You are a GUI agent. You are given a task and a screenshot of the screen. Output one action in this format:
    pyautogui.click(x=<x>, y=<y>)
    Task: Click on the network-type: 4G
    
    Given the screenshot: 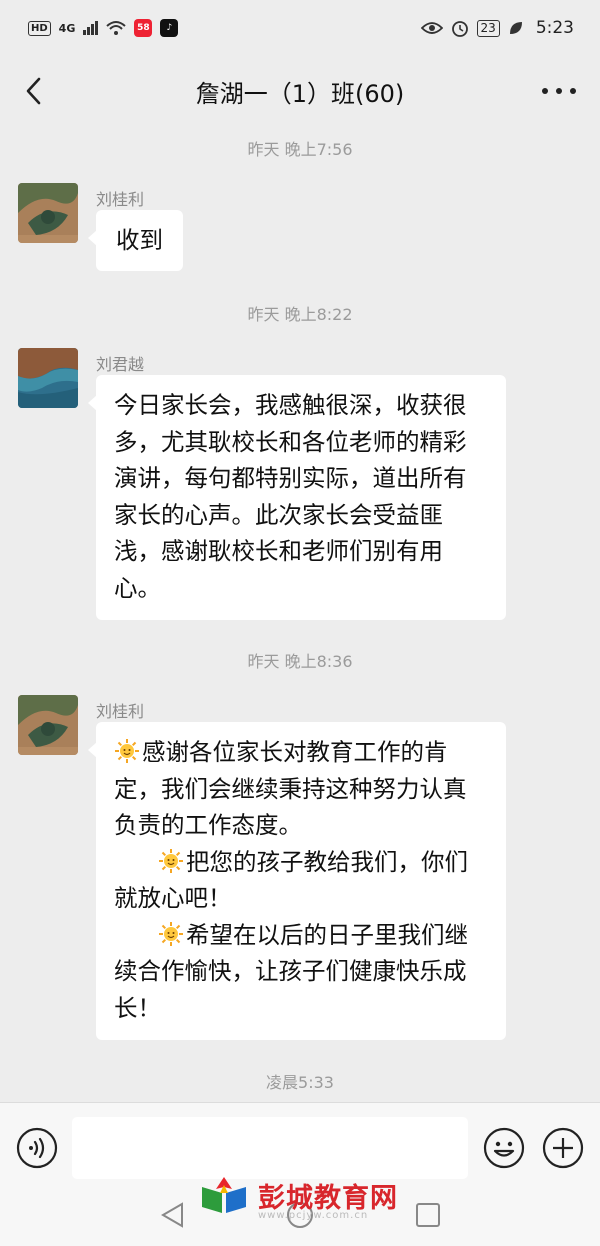 What is the action you would take?
    pyautogui.click(x=67, y=28)
    